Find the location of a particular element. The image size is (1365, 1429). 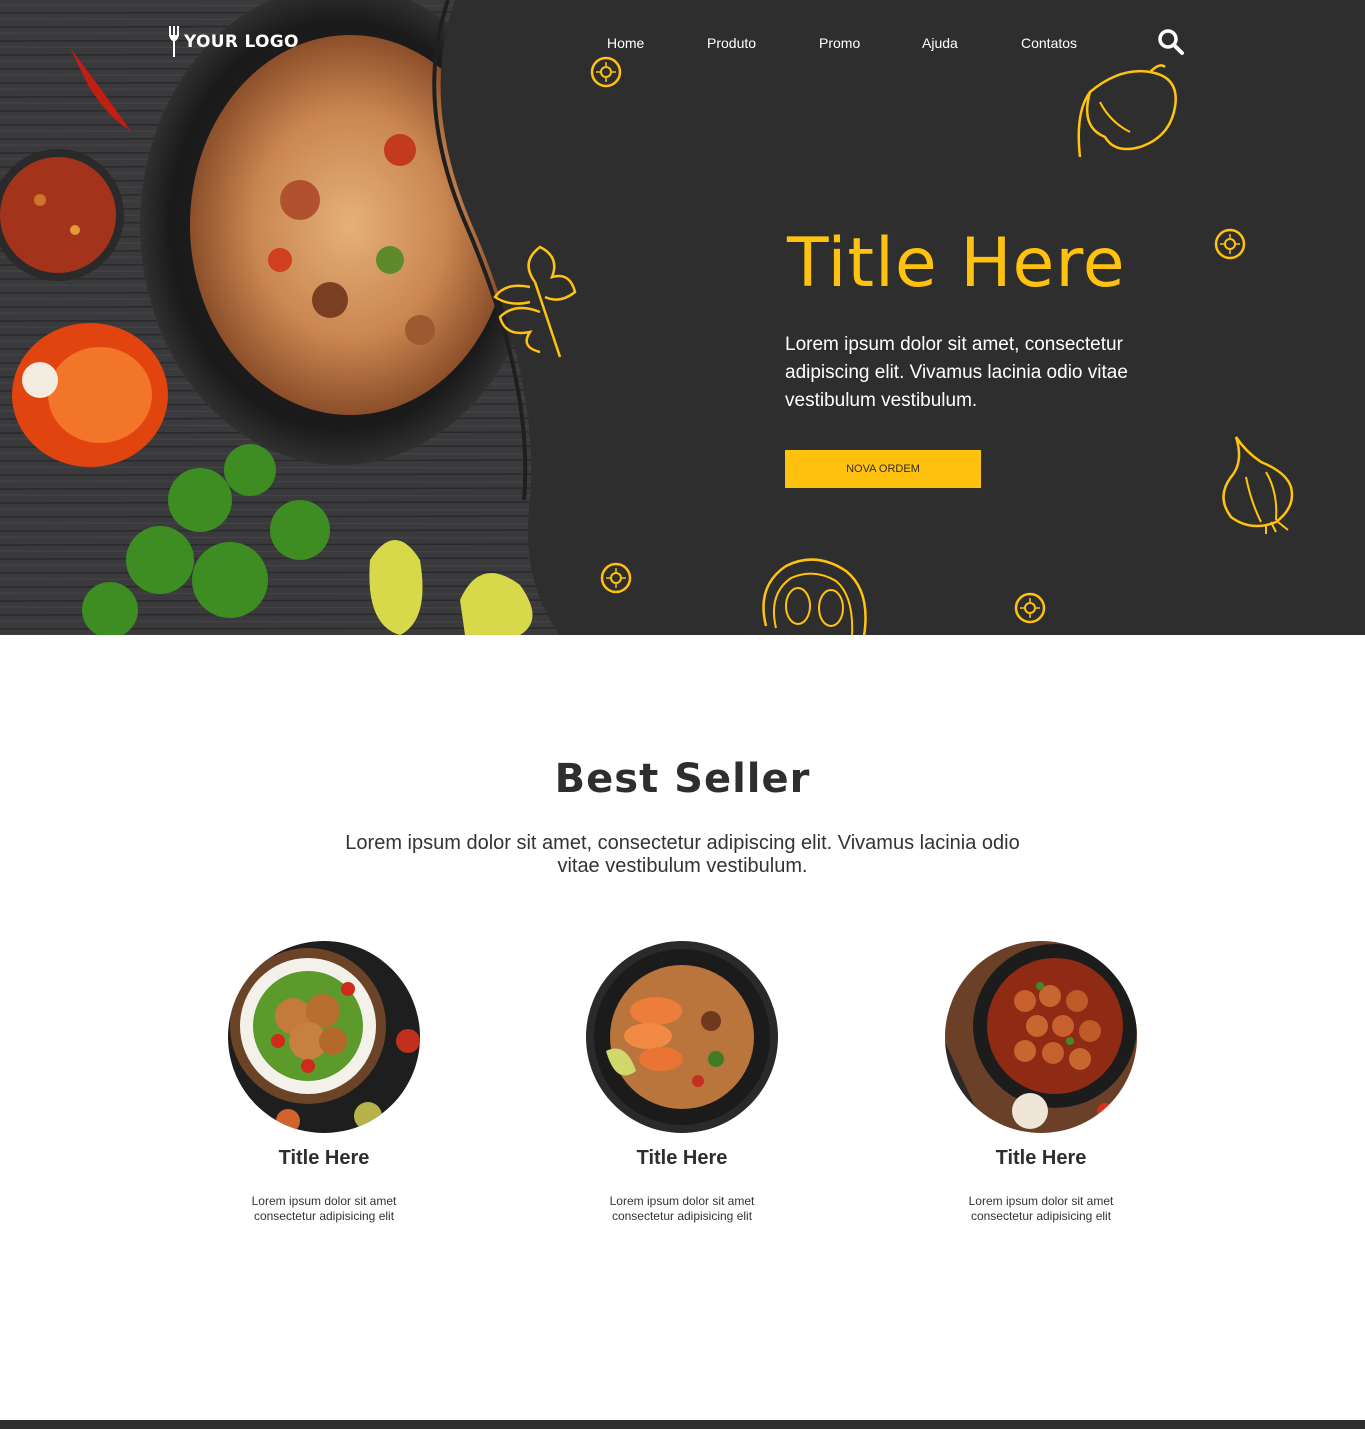

pepper-doodle-icon is located at coordinates (1127, 111).